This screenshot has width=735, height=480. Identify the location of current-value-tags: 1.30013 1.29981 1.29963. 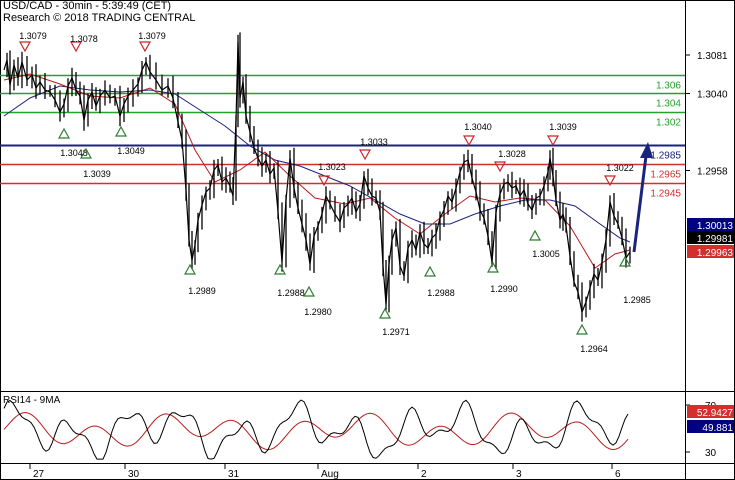
(710, 238).